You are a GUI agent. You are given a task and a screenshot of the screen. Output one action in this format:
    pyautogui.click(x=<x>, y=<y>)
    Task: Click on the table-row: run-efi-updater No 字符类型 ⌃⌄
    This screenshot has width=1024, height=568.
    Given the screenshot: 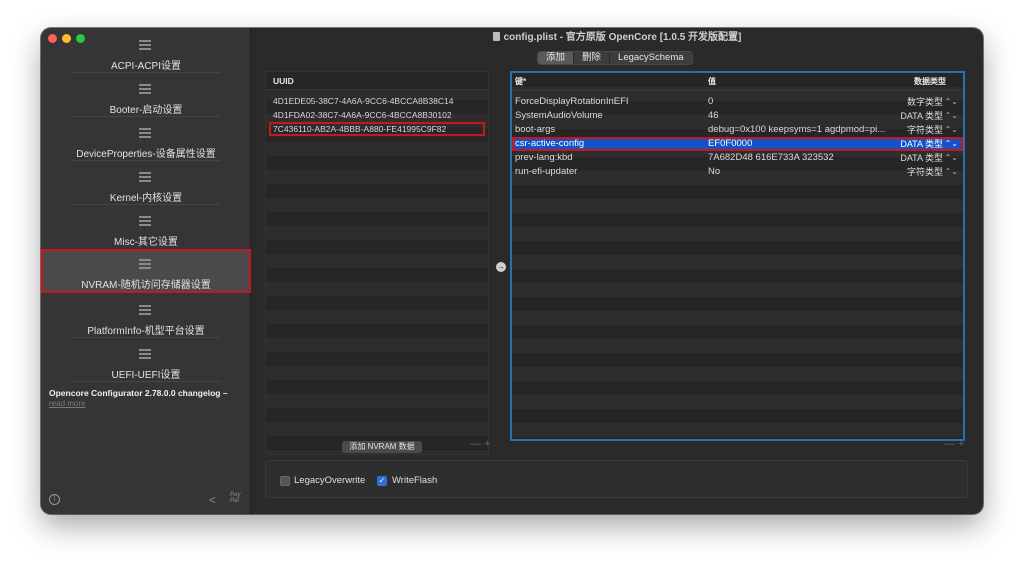 What is the action you would take?
    pyautogui.click(x=737, y=172)
    